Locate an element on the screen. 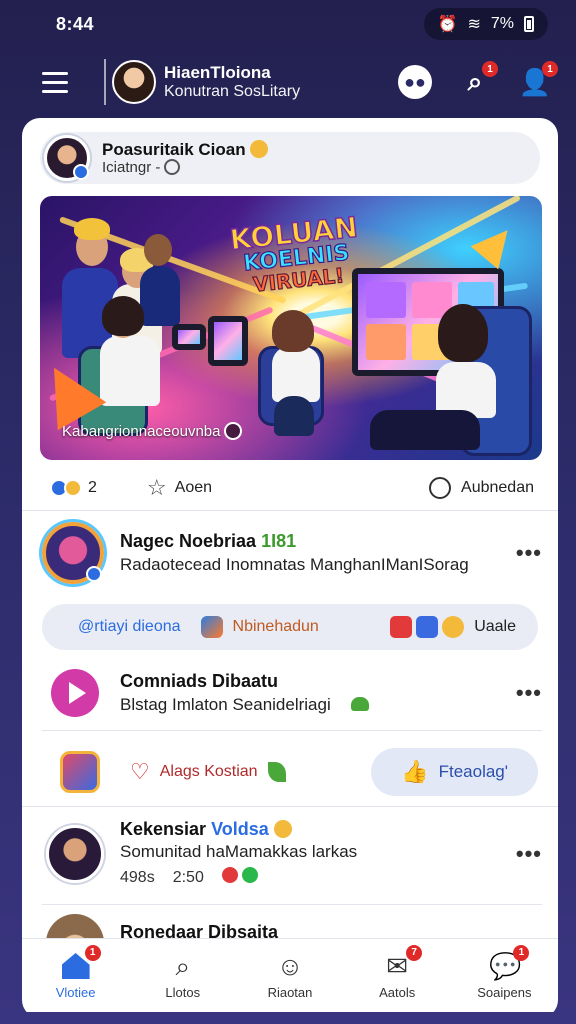  composer-title: Poasuritaik Cioan is located at coordinates (174, 149).